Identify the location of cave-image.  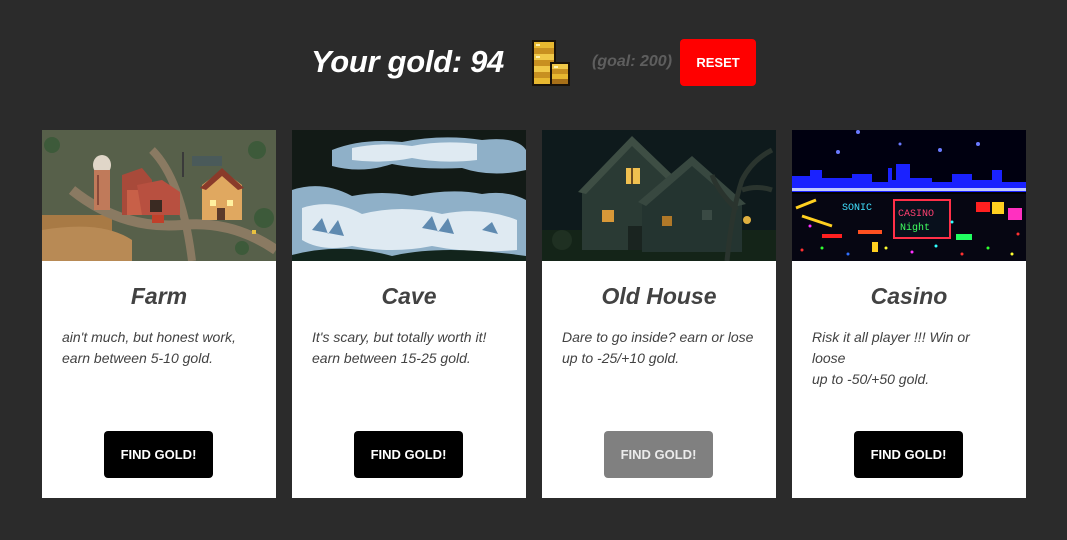
(409, 195).